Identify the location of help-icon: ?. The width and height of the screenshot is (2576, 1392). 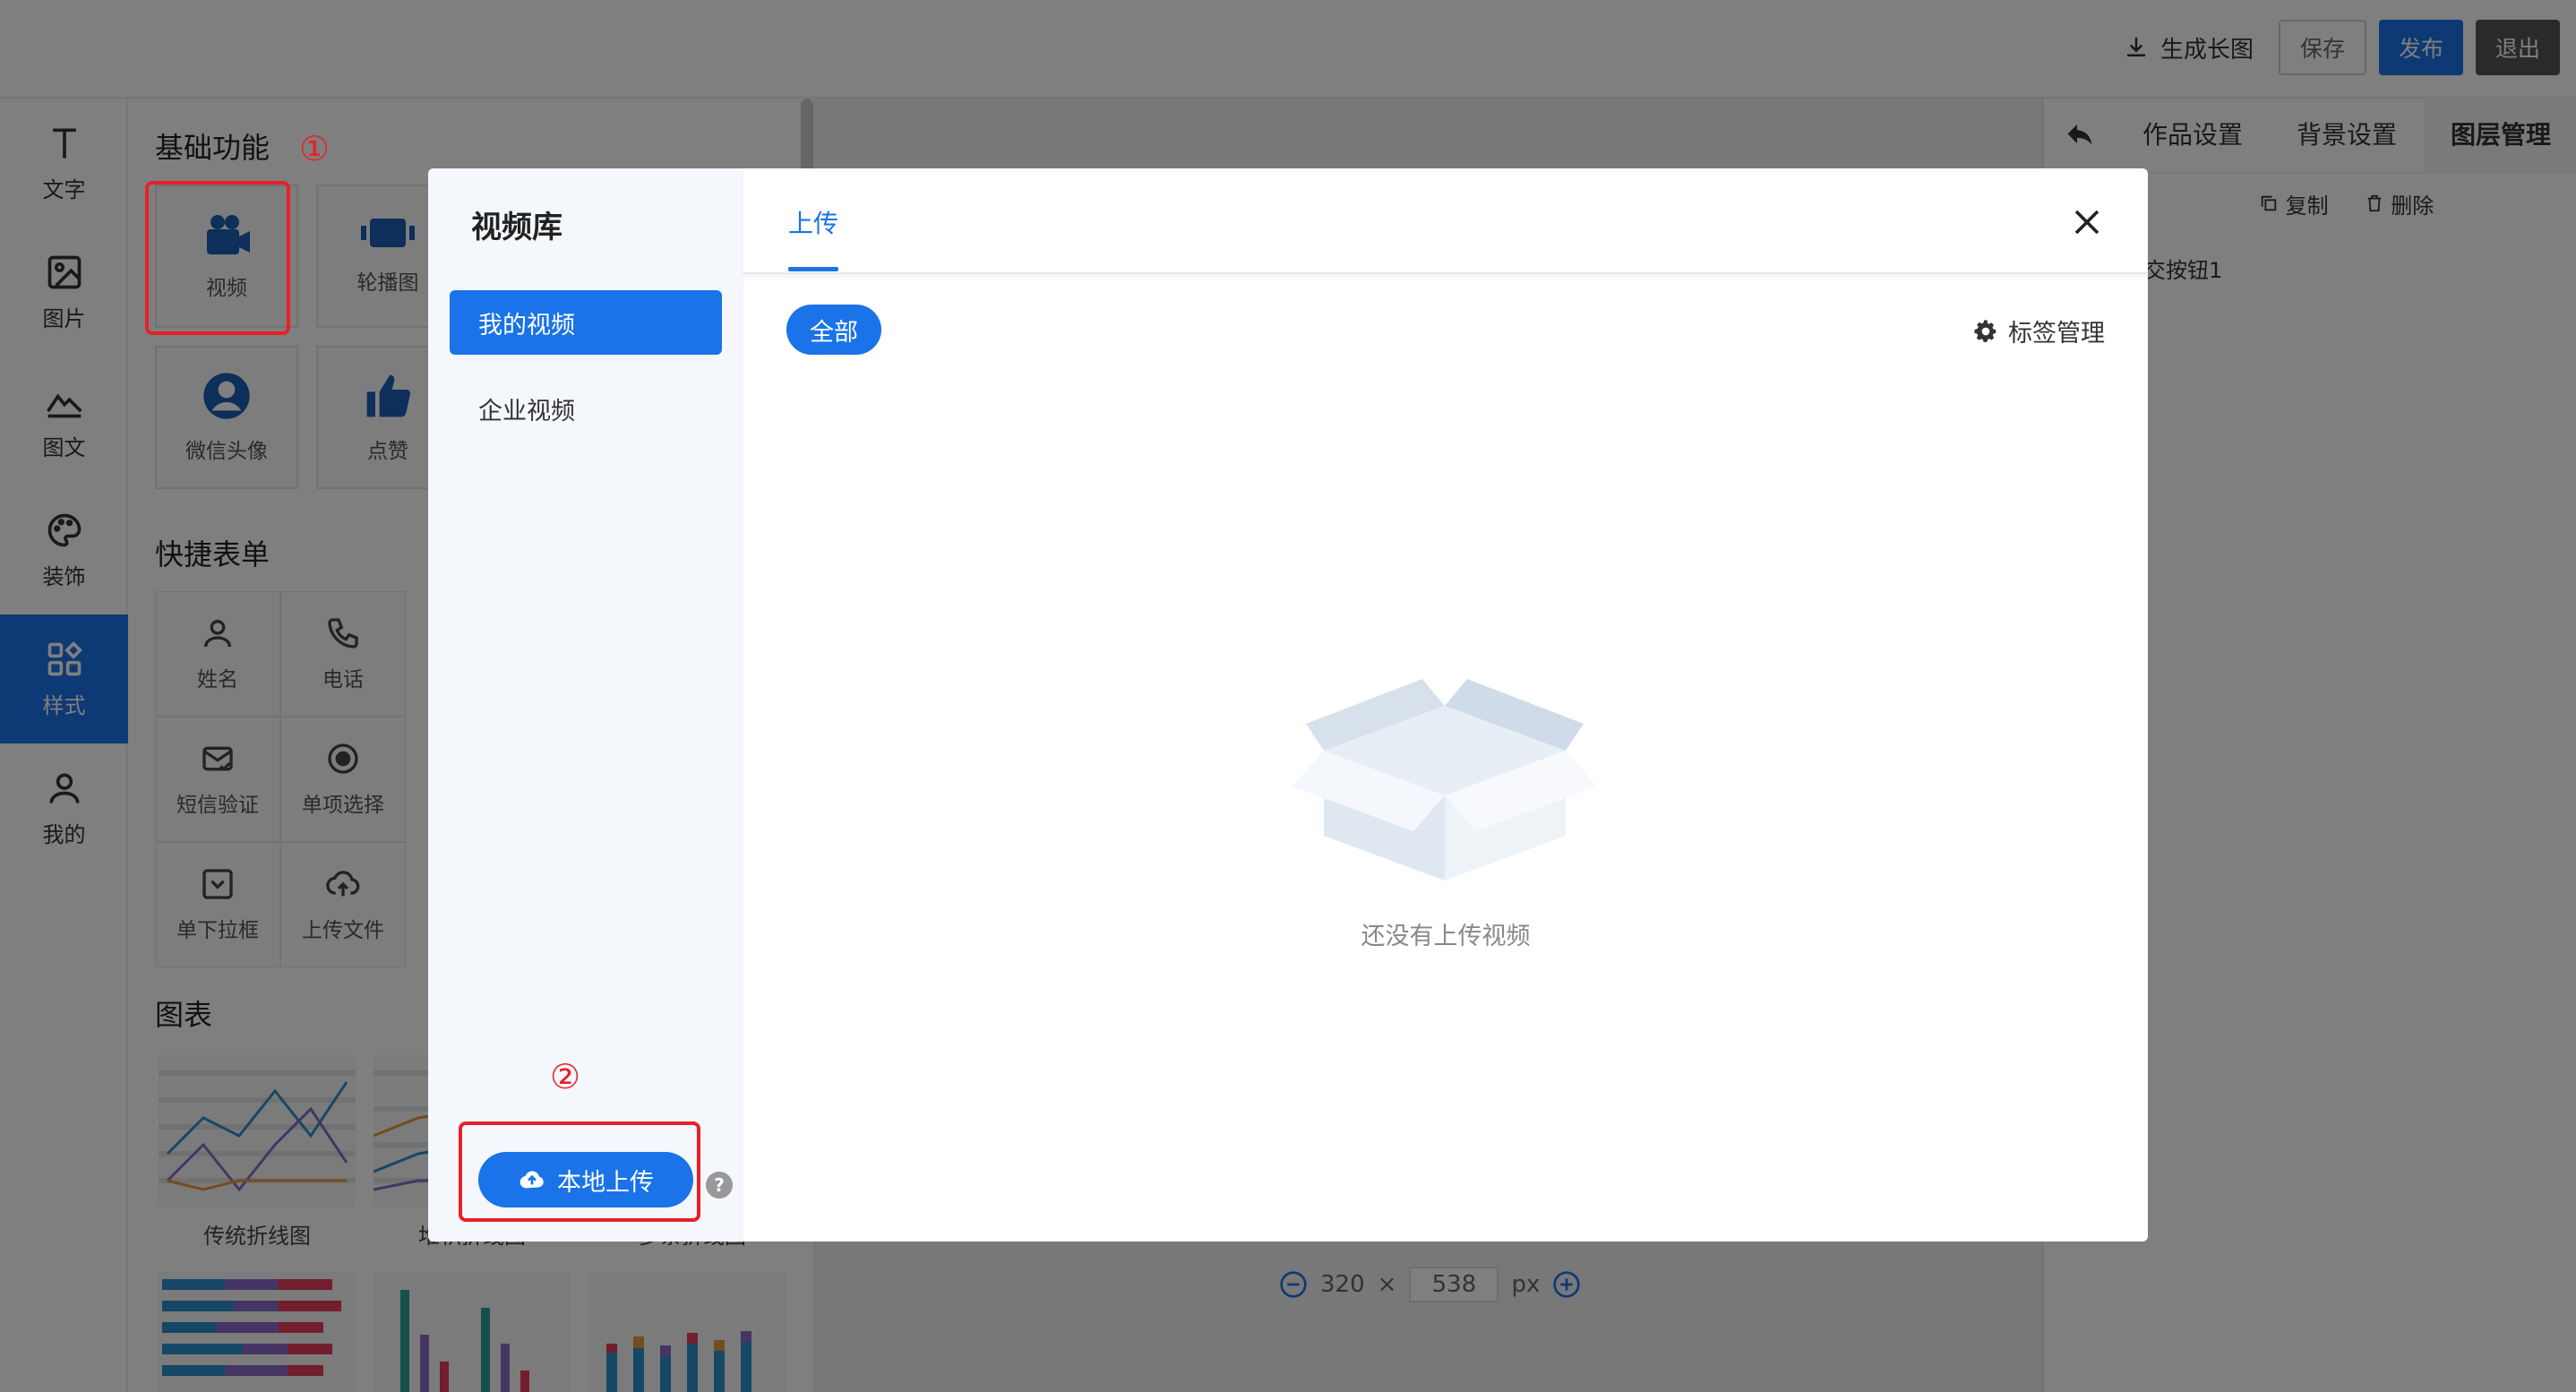
(719, 1186).